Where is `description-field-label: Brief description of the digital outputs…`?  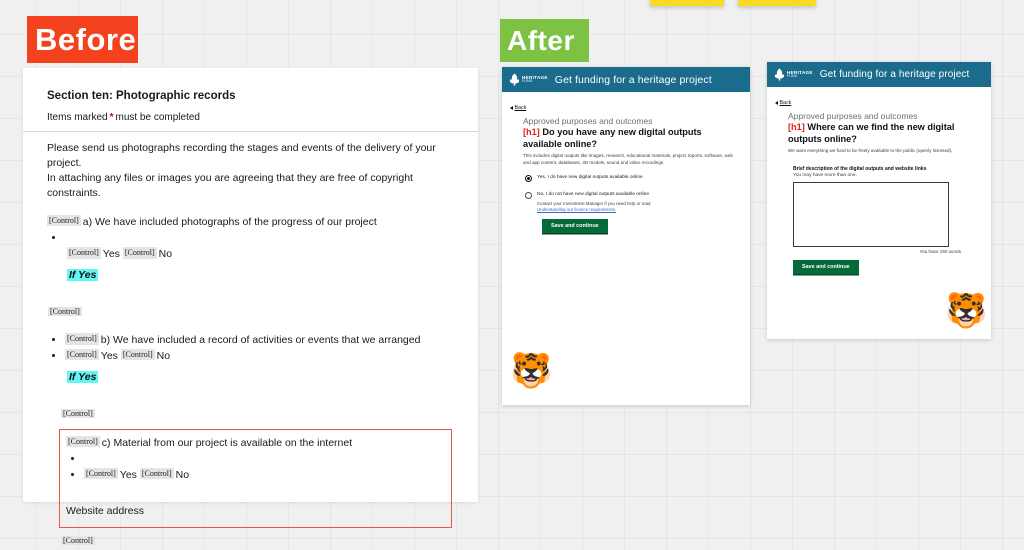
description-field-label: Brief description of the digital outputs… is located at coordinates (860, 168).